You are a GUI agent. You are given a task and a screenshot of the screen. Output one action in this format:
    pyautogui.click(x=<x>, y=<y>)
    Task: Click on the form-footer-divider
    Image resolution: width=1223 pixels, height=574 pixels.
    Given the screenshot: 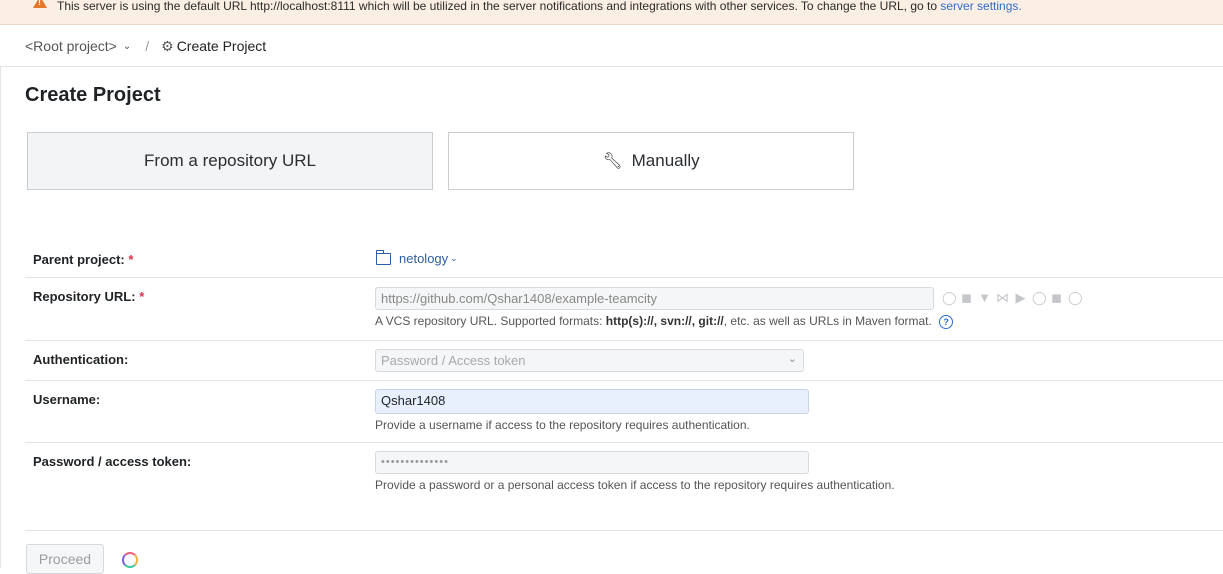 What is the action you would take?
    pyautogui.click(x=624, y=530)
    